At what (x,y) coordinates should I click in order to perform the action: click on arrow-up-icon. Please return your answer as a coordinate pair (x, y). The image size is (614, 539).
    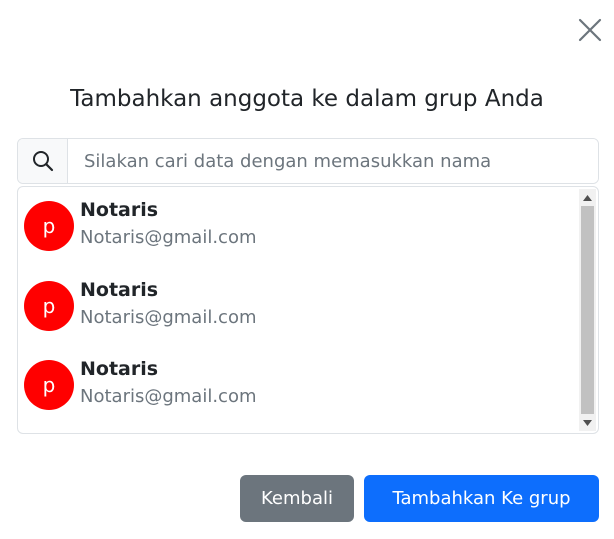
    Looking at the image, I should click on (587, 197).